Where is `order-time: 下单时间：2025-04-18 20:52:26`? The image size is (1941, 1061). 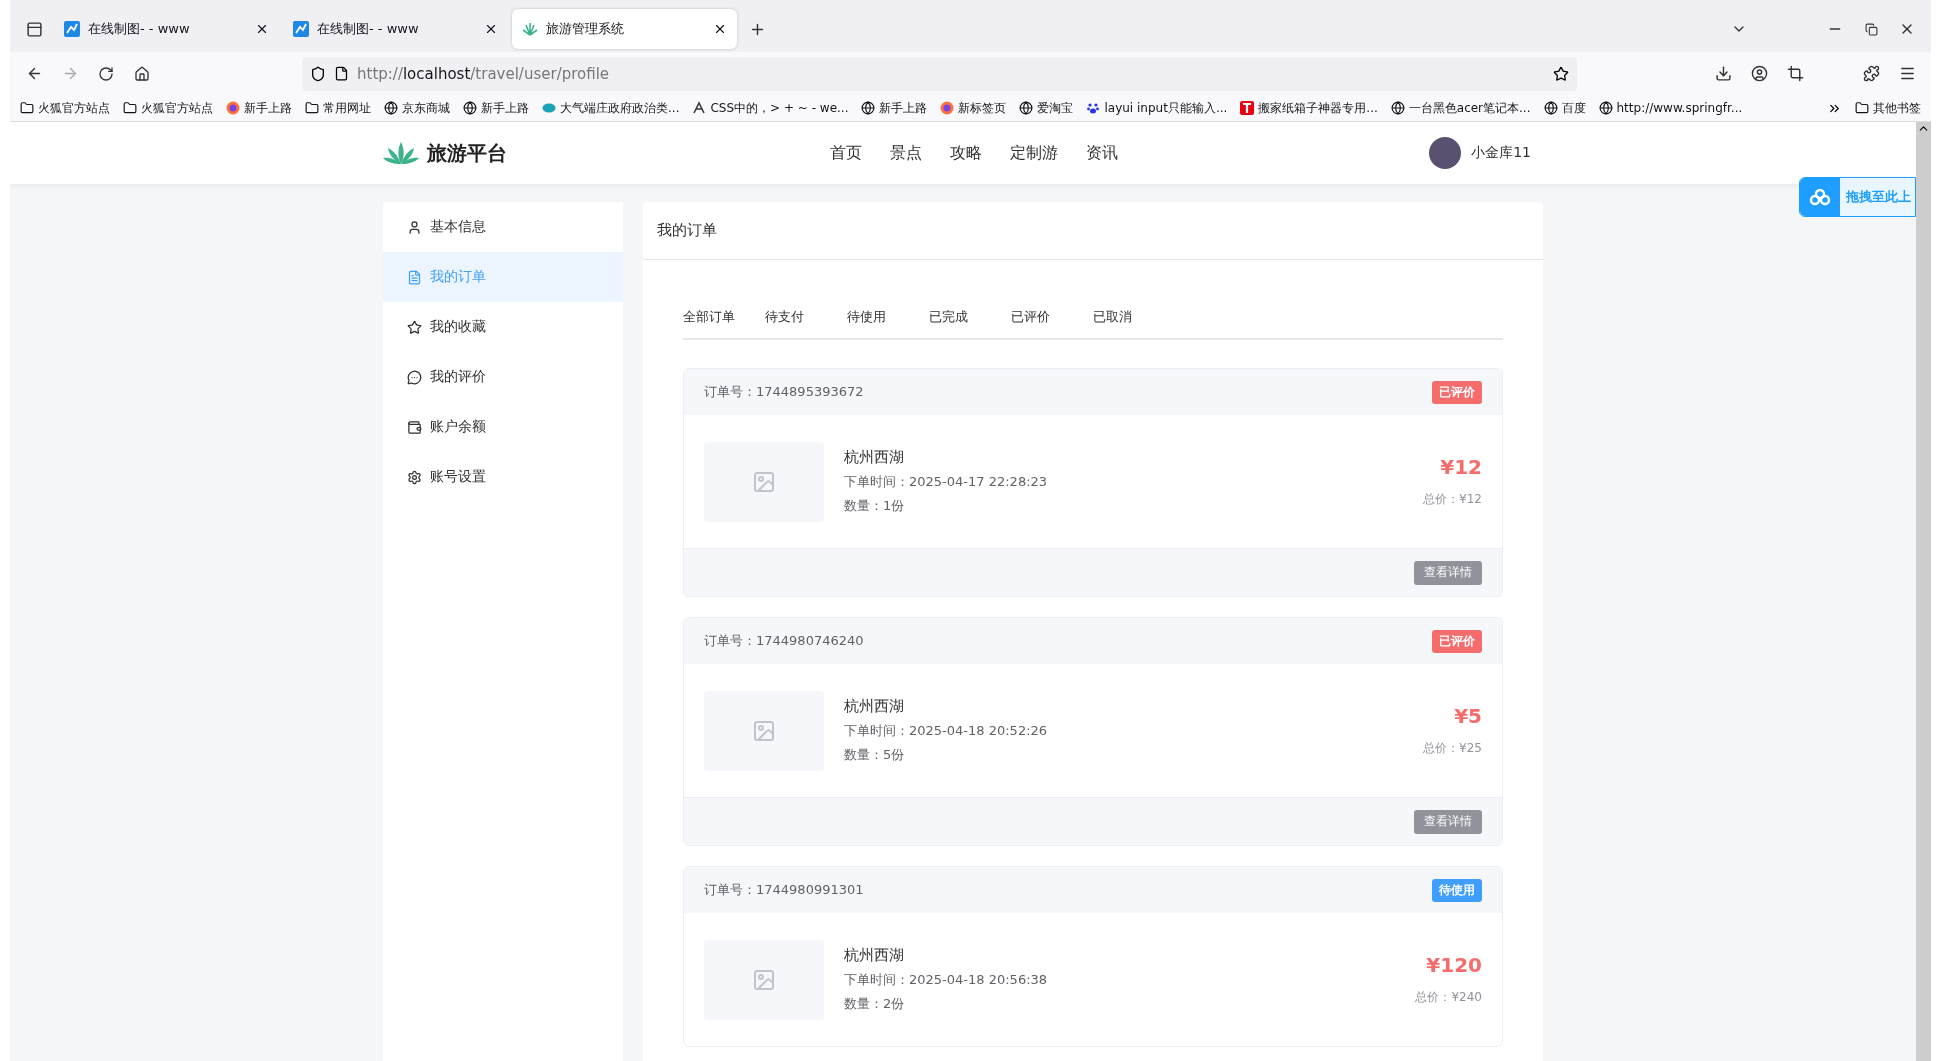
order-time: 下单时间：2025-04-18 20:52:26 is located at coordinates (946, 731).